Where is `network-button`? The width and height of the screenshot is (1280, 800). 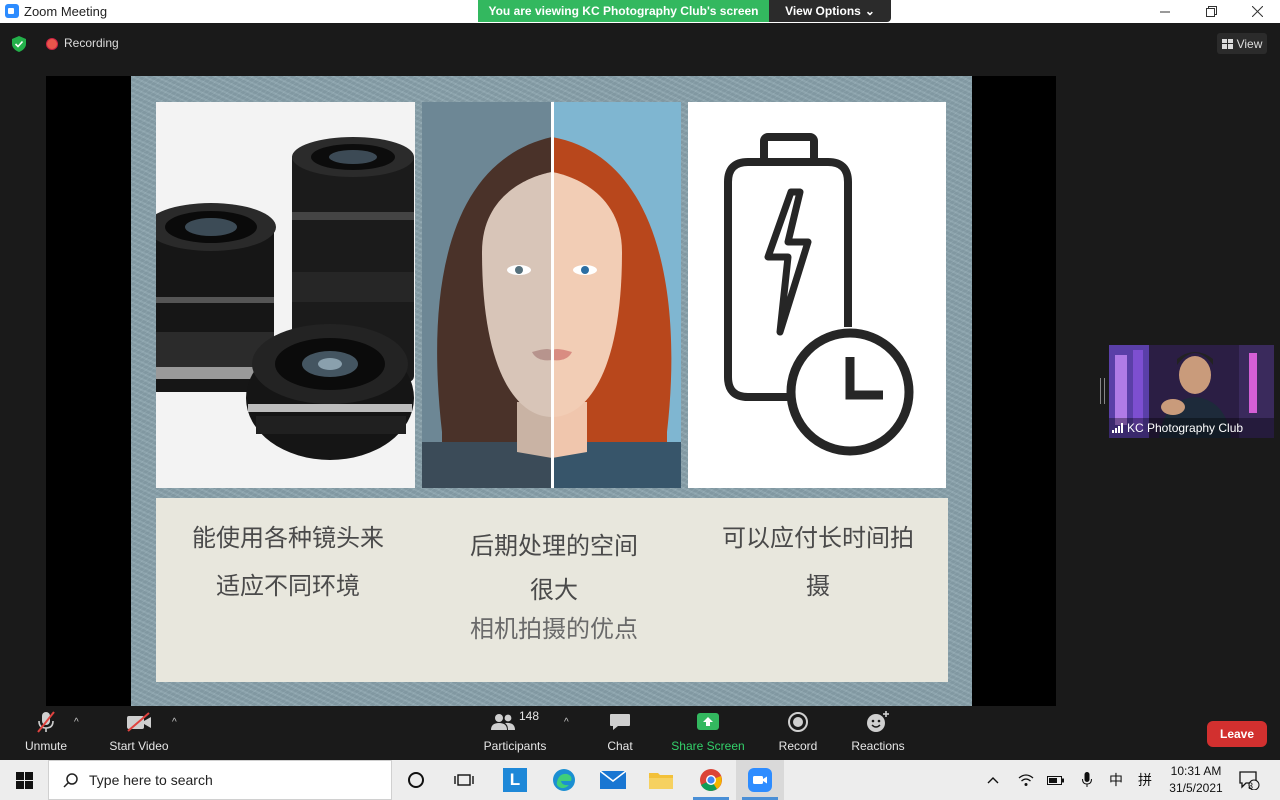 network-button is located at coordinates (1026, 780).